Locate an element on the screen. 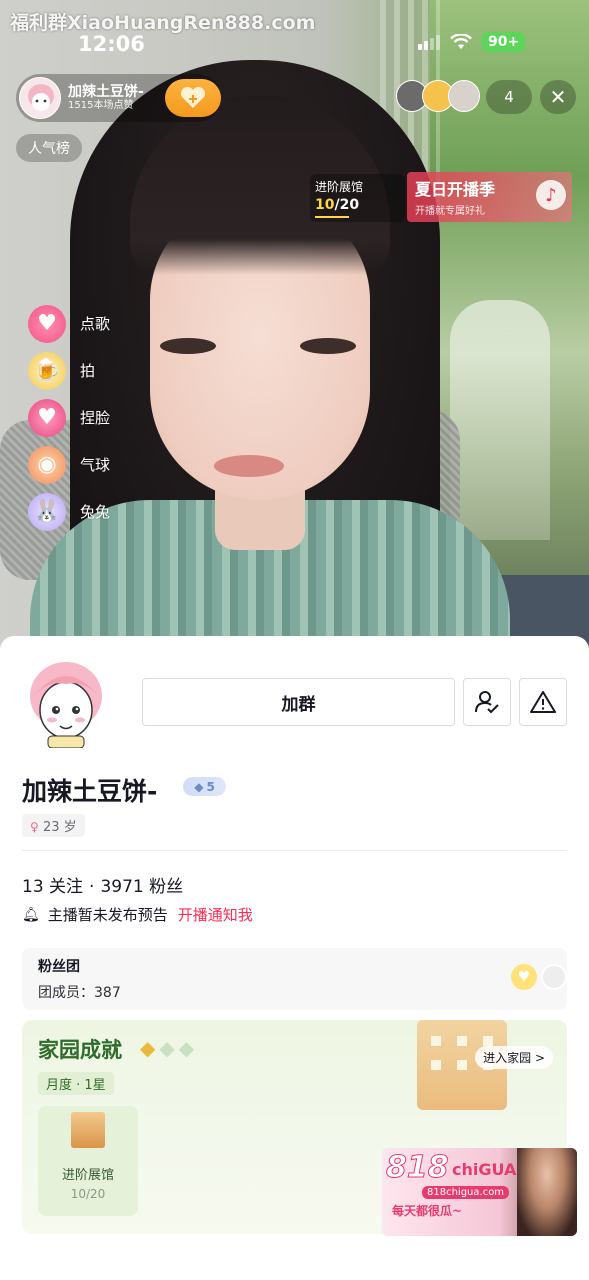  summer-event-banner: 夏日开播季 开播就专属好礼 ♪ is located at coordinates (489, 197).